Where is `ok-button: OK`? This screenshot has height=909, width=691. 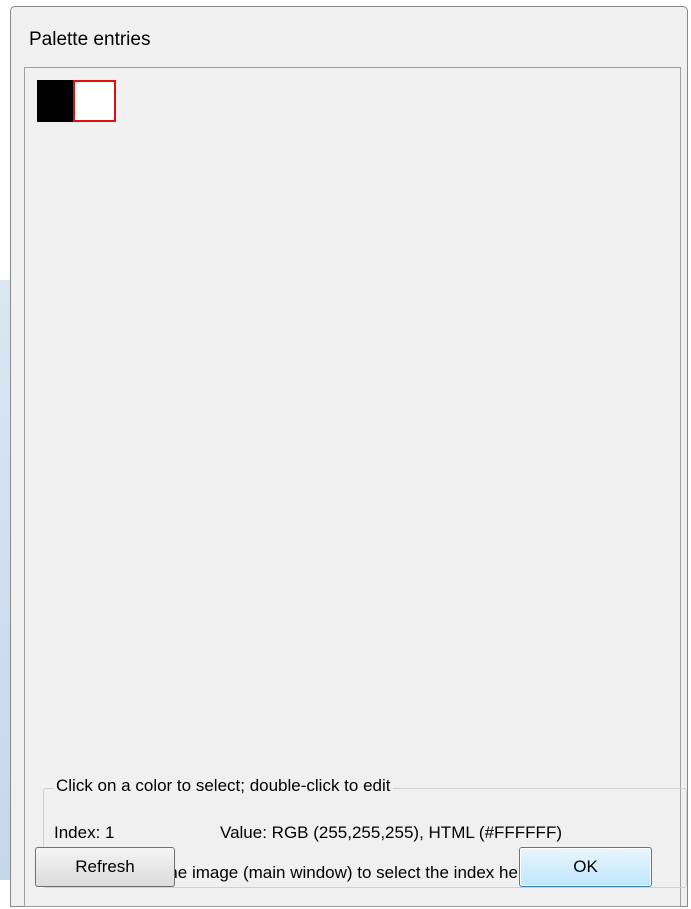
ok-button: OK is located at coordinates (585, 867).